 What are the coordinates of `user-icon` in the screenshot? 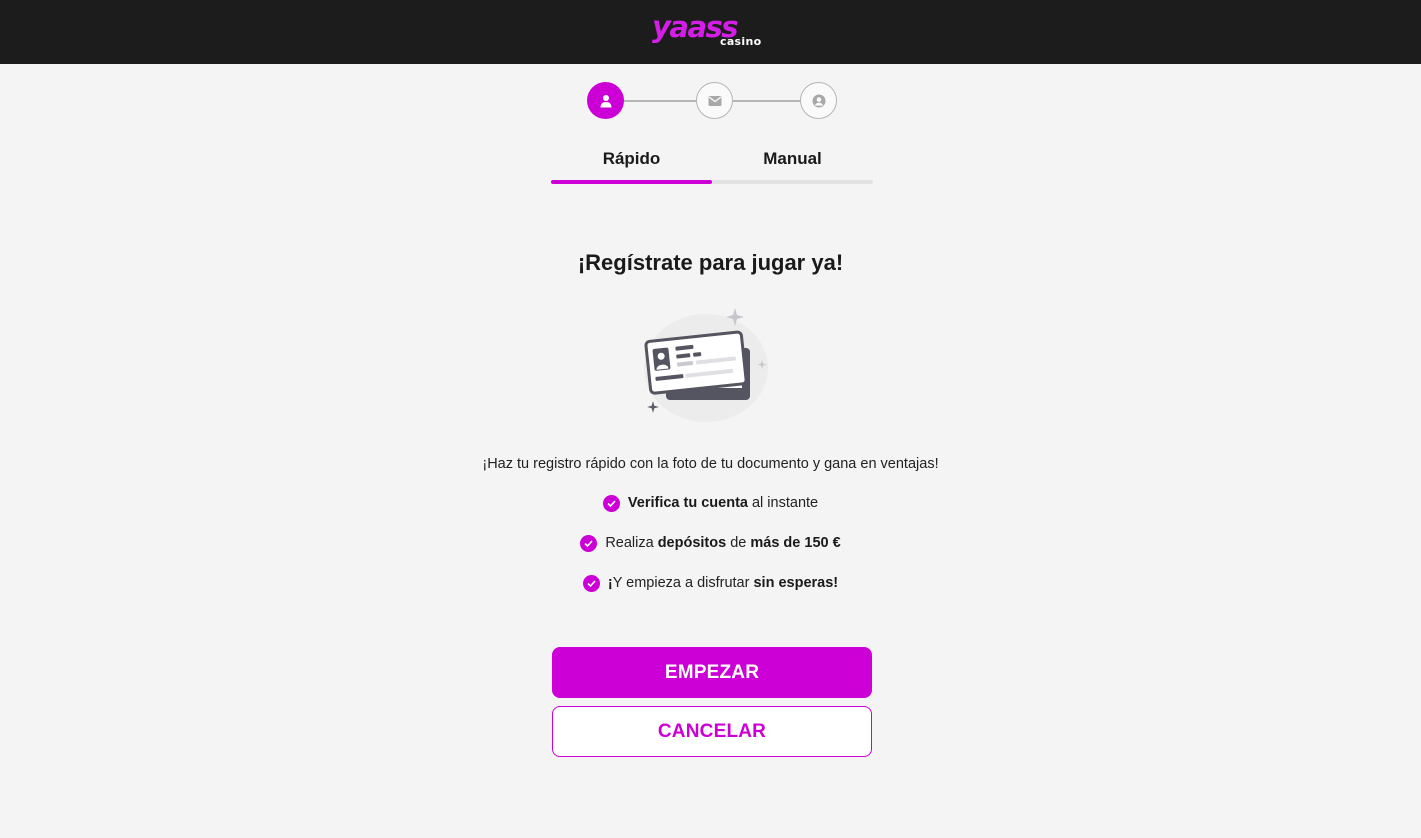 It's located at (605, 100).